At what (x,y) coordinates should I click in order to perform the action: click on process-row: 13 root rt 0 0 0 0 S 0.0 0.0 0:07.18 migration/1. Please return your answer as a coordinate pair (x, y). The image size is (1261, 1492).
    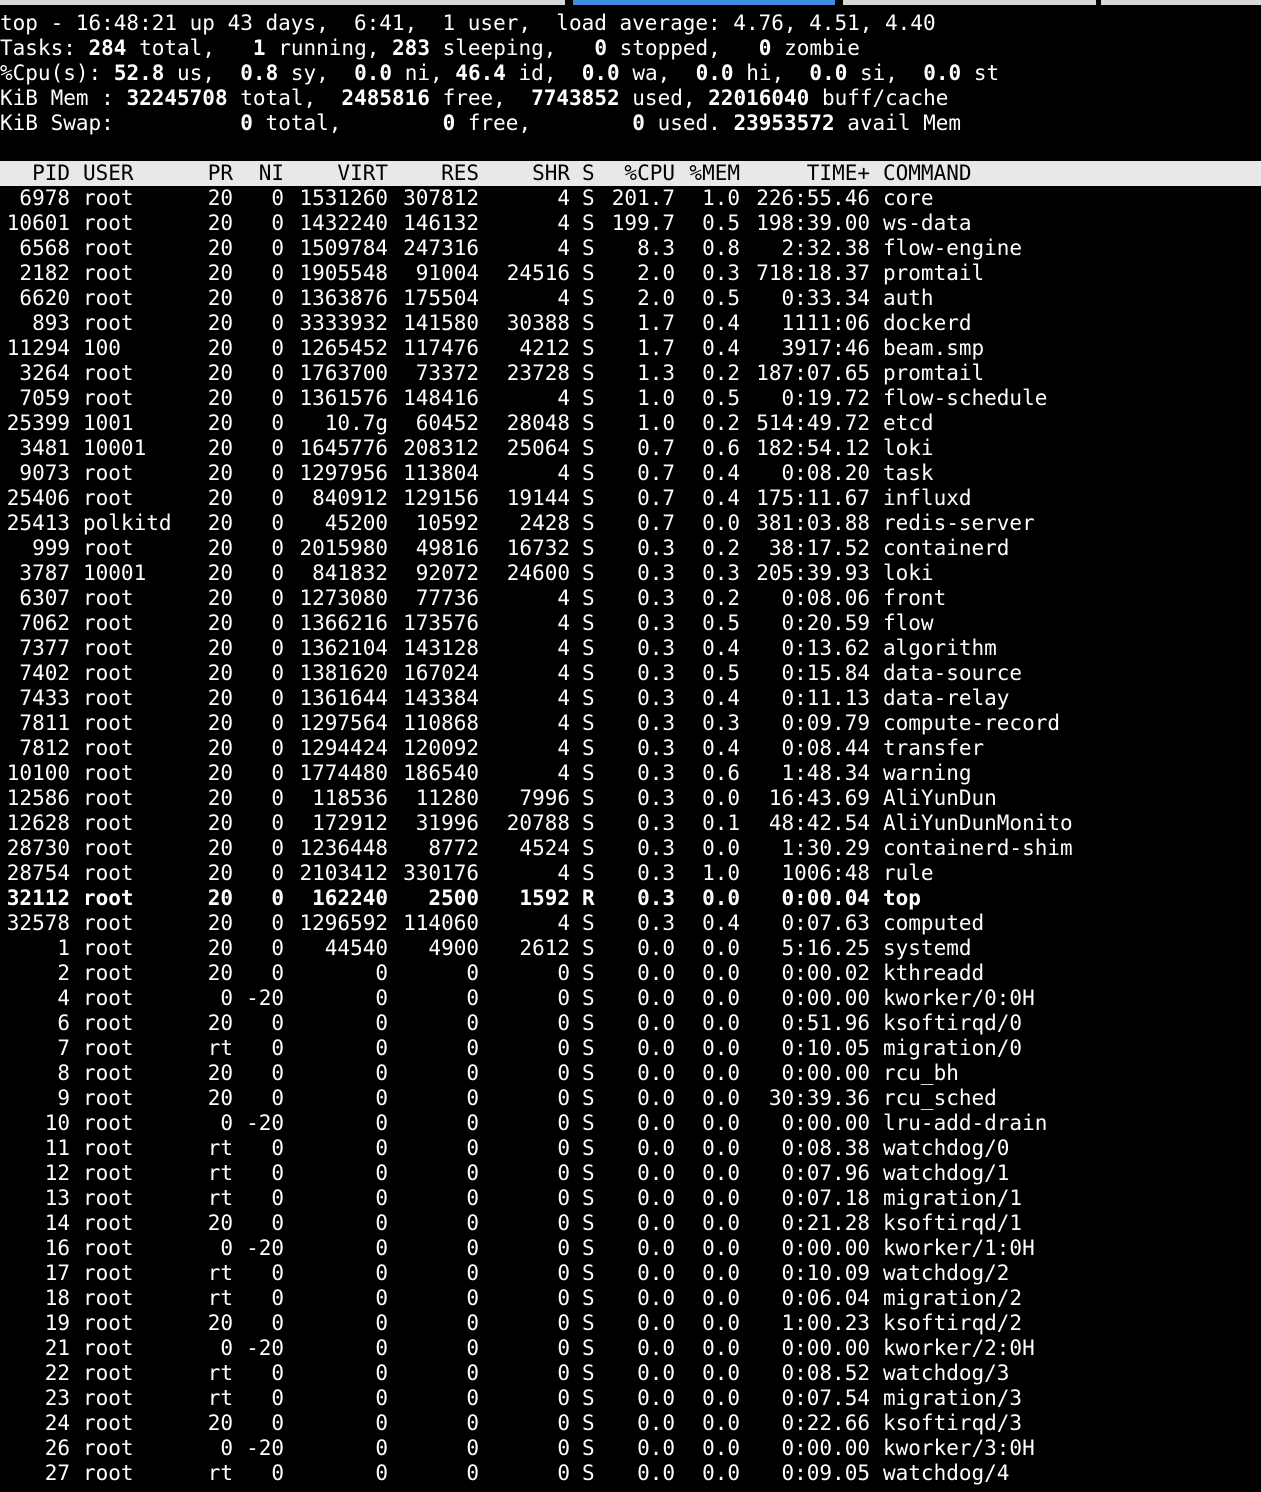
    Looking at the image, I should click on (630, 1198).